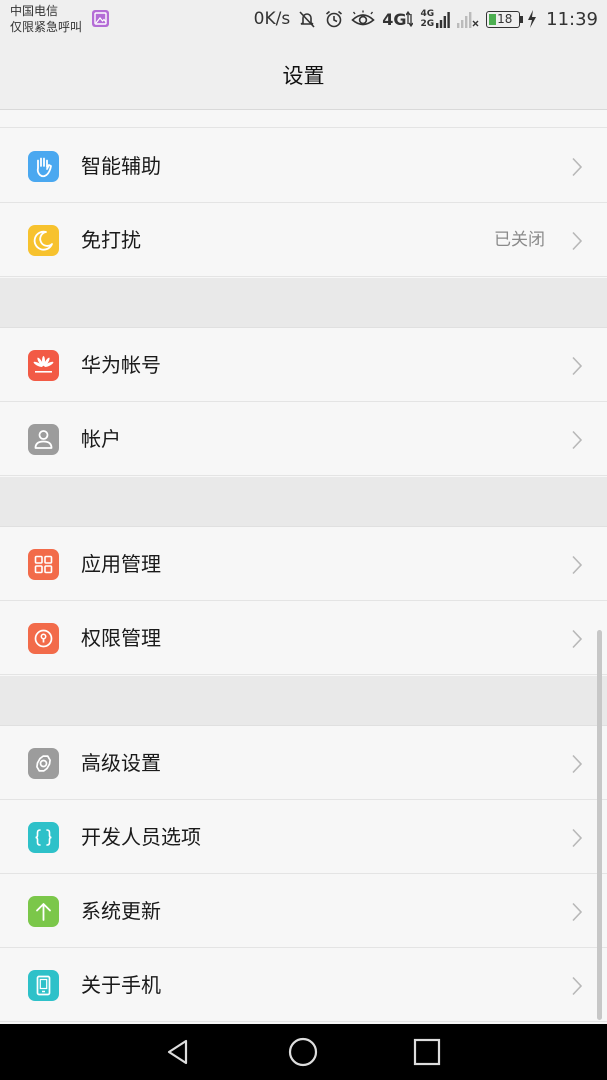 The width and height of the screenshot is (607, 1080). Describe the element at coordinates (34, 11) in the screenshot. I see `carrier-name: 中国电信` at that location.